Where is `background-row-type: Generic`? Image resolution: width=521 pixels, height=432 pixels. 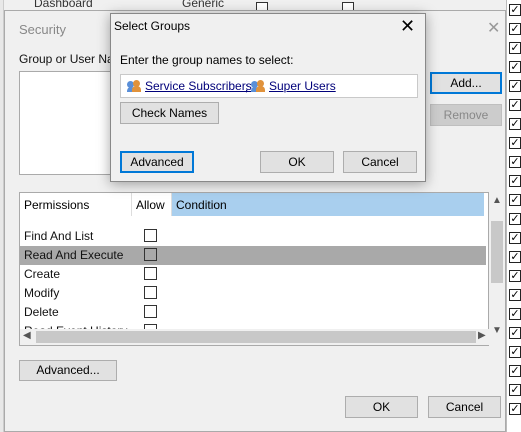
background-row-type: Generic is located at coordinates (203, 5).